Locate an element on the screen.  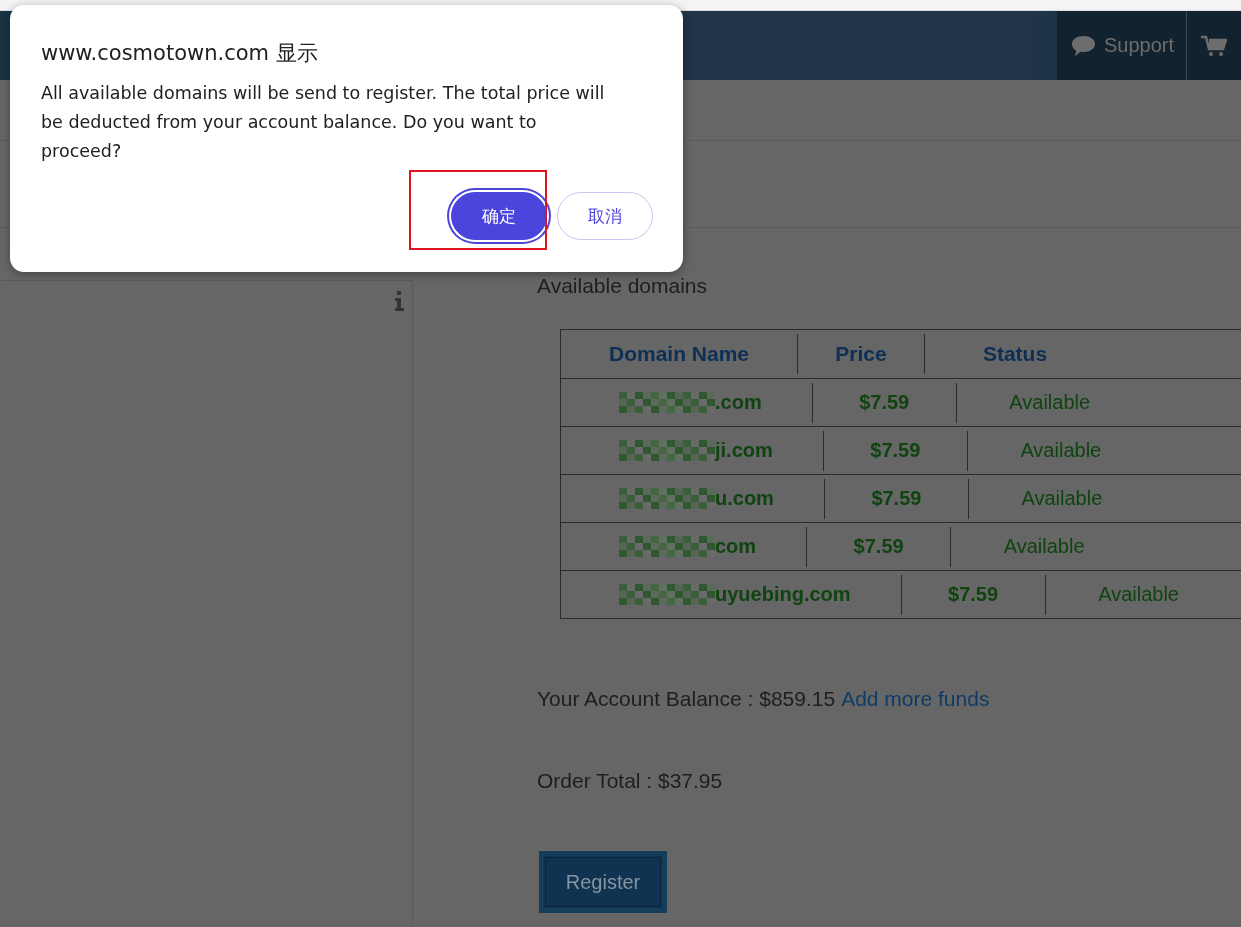
domain-name: com is located at coordinates (736, 546).